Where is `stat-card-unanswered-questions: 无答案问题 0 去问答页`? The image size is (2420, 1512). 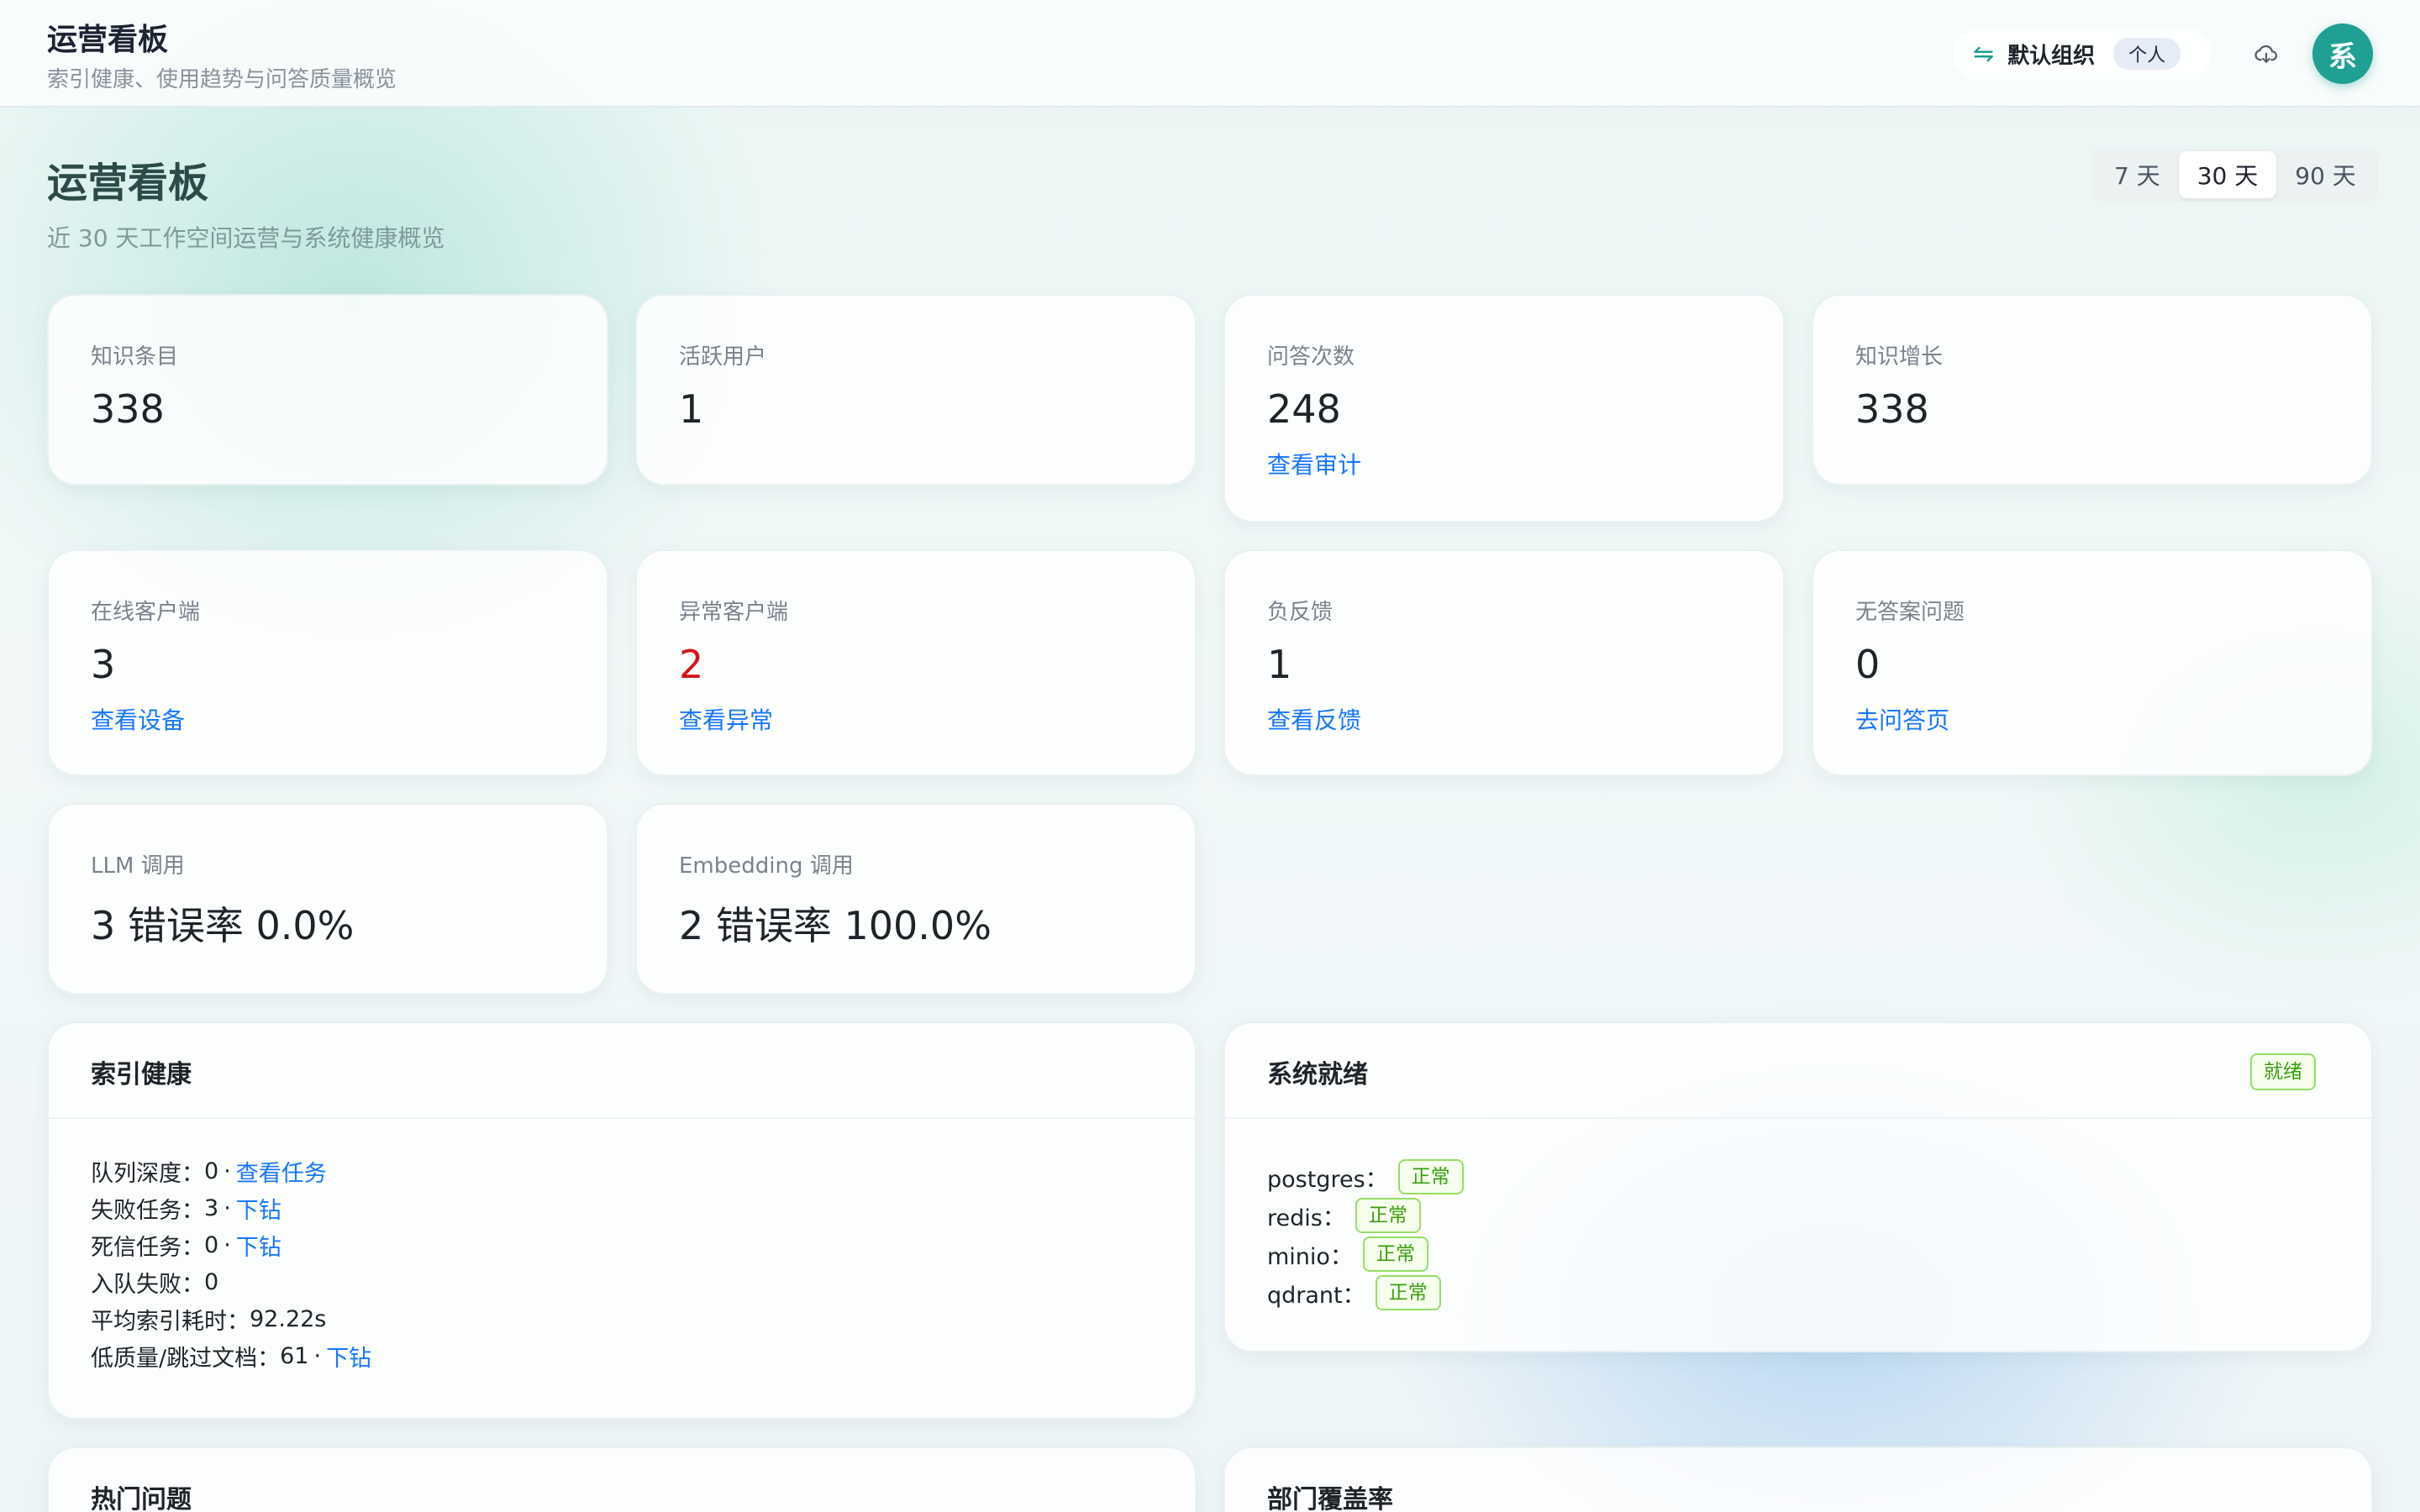 stat-card-unanswered-questions: 无答案问题 0 去问答页 is located at coordinates (2092, 662).